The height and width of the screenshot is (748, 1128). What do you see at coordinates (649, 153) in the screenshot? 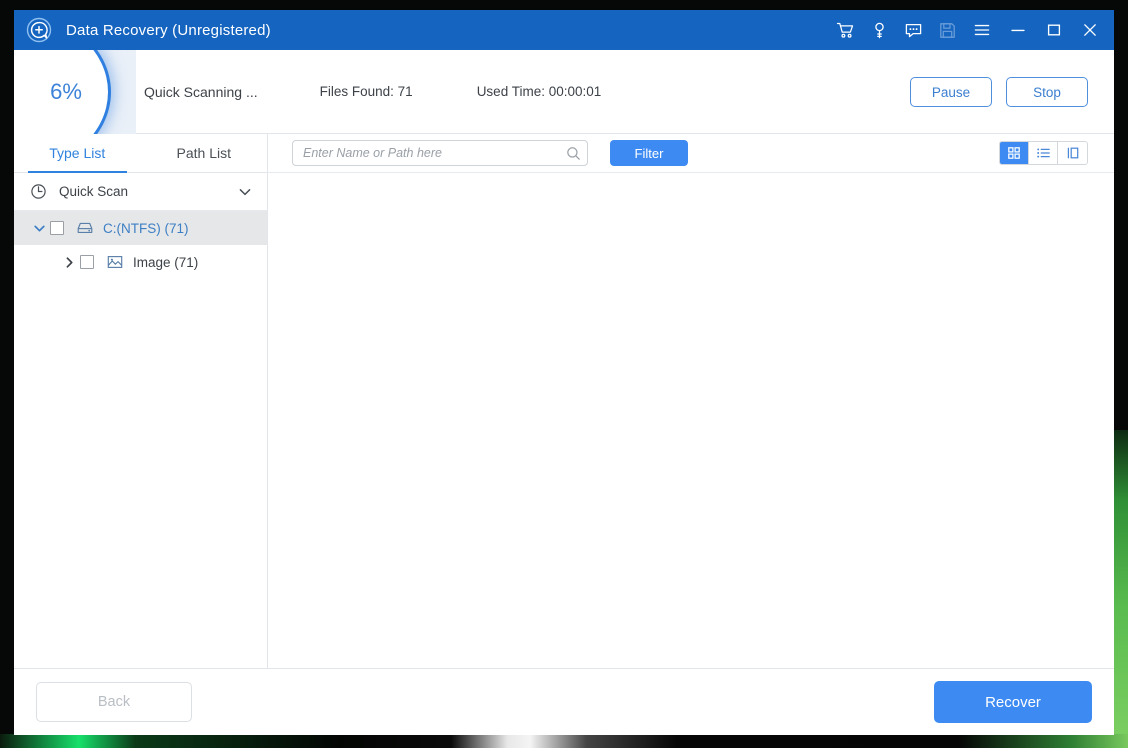
I see `filter-button: Filter` at bounding box center [649, 153].